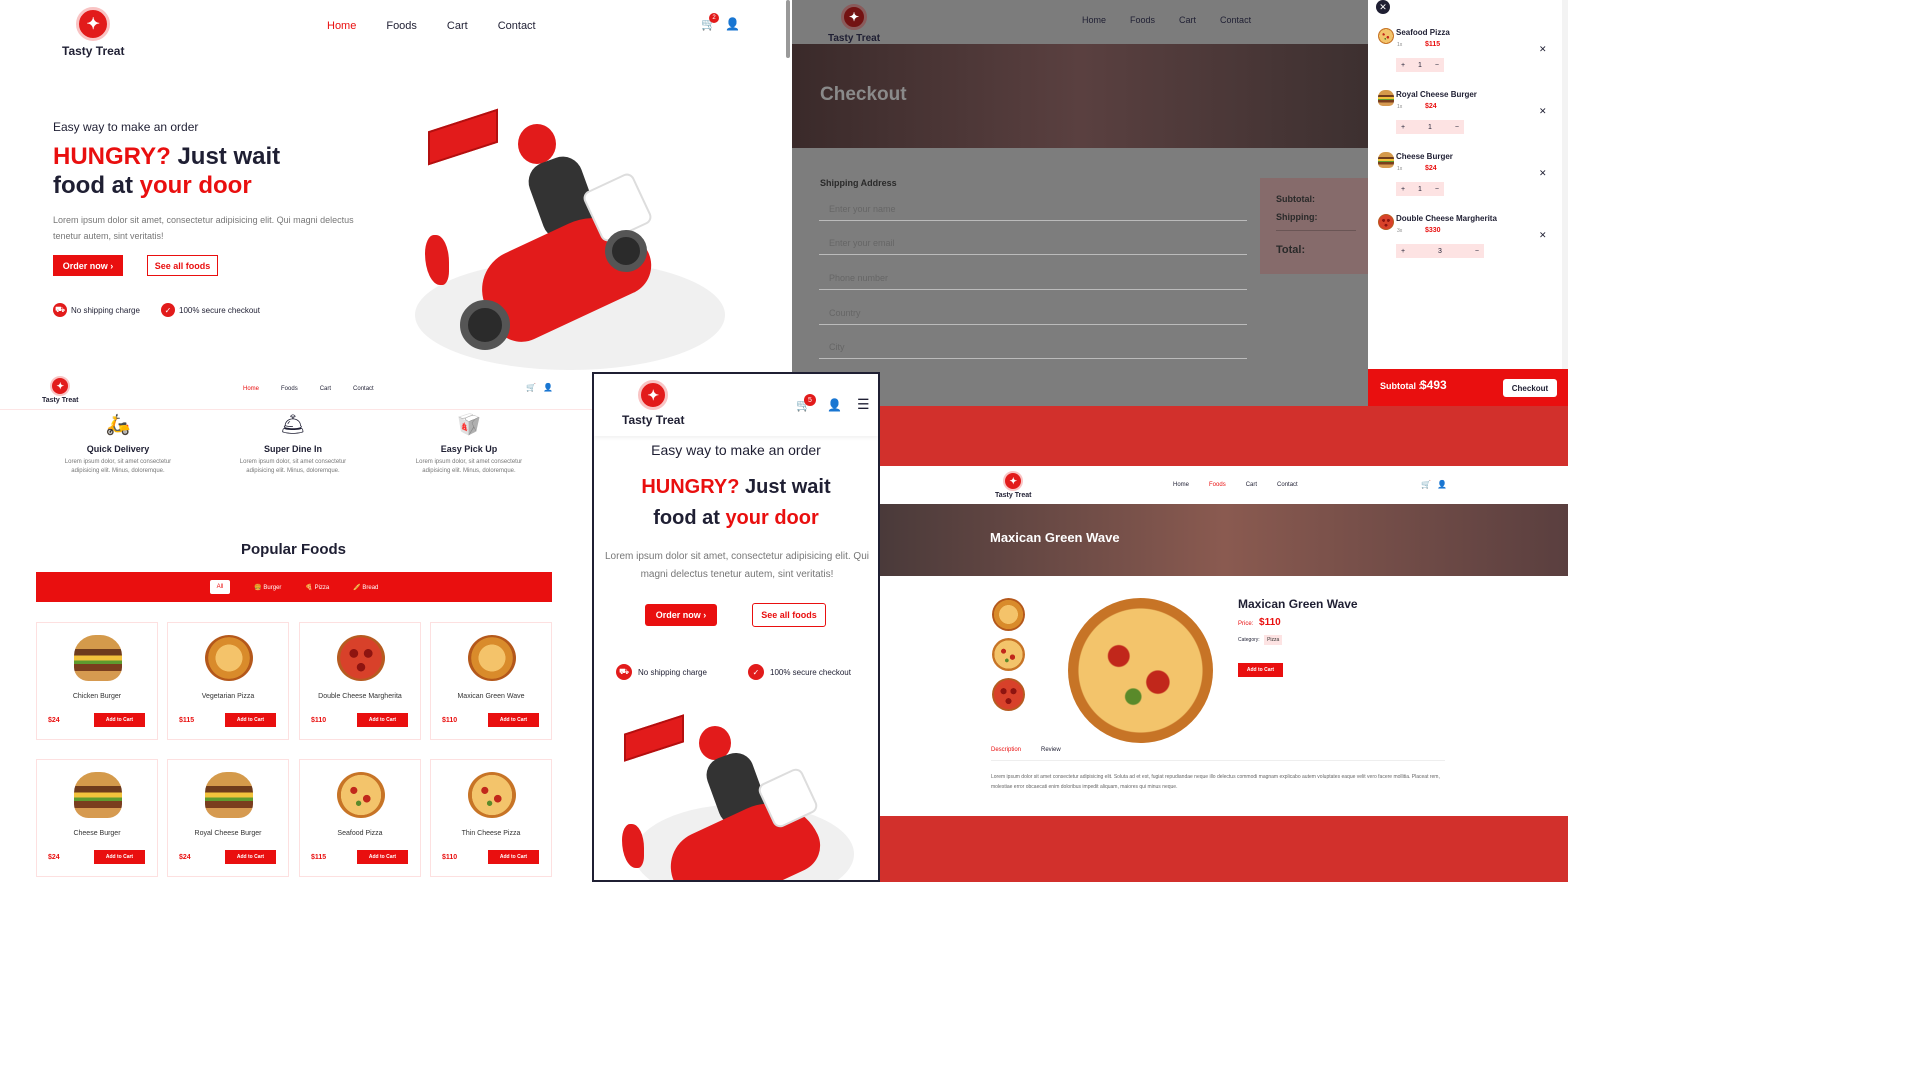 The image size is (1920, 1080). I want to click on brand-logo: ✦ Tasty Treat, so click(93, 32).